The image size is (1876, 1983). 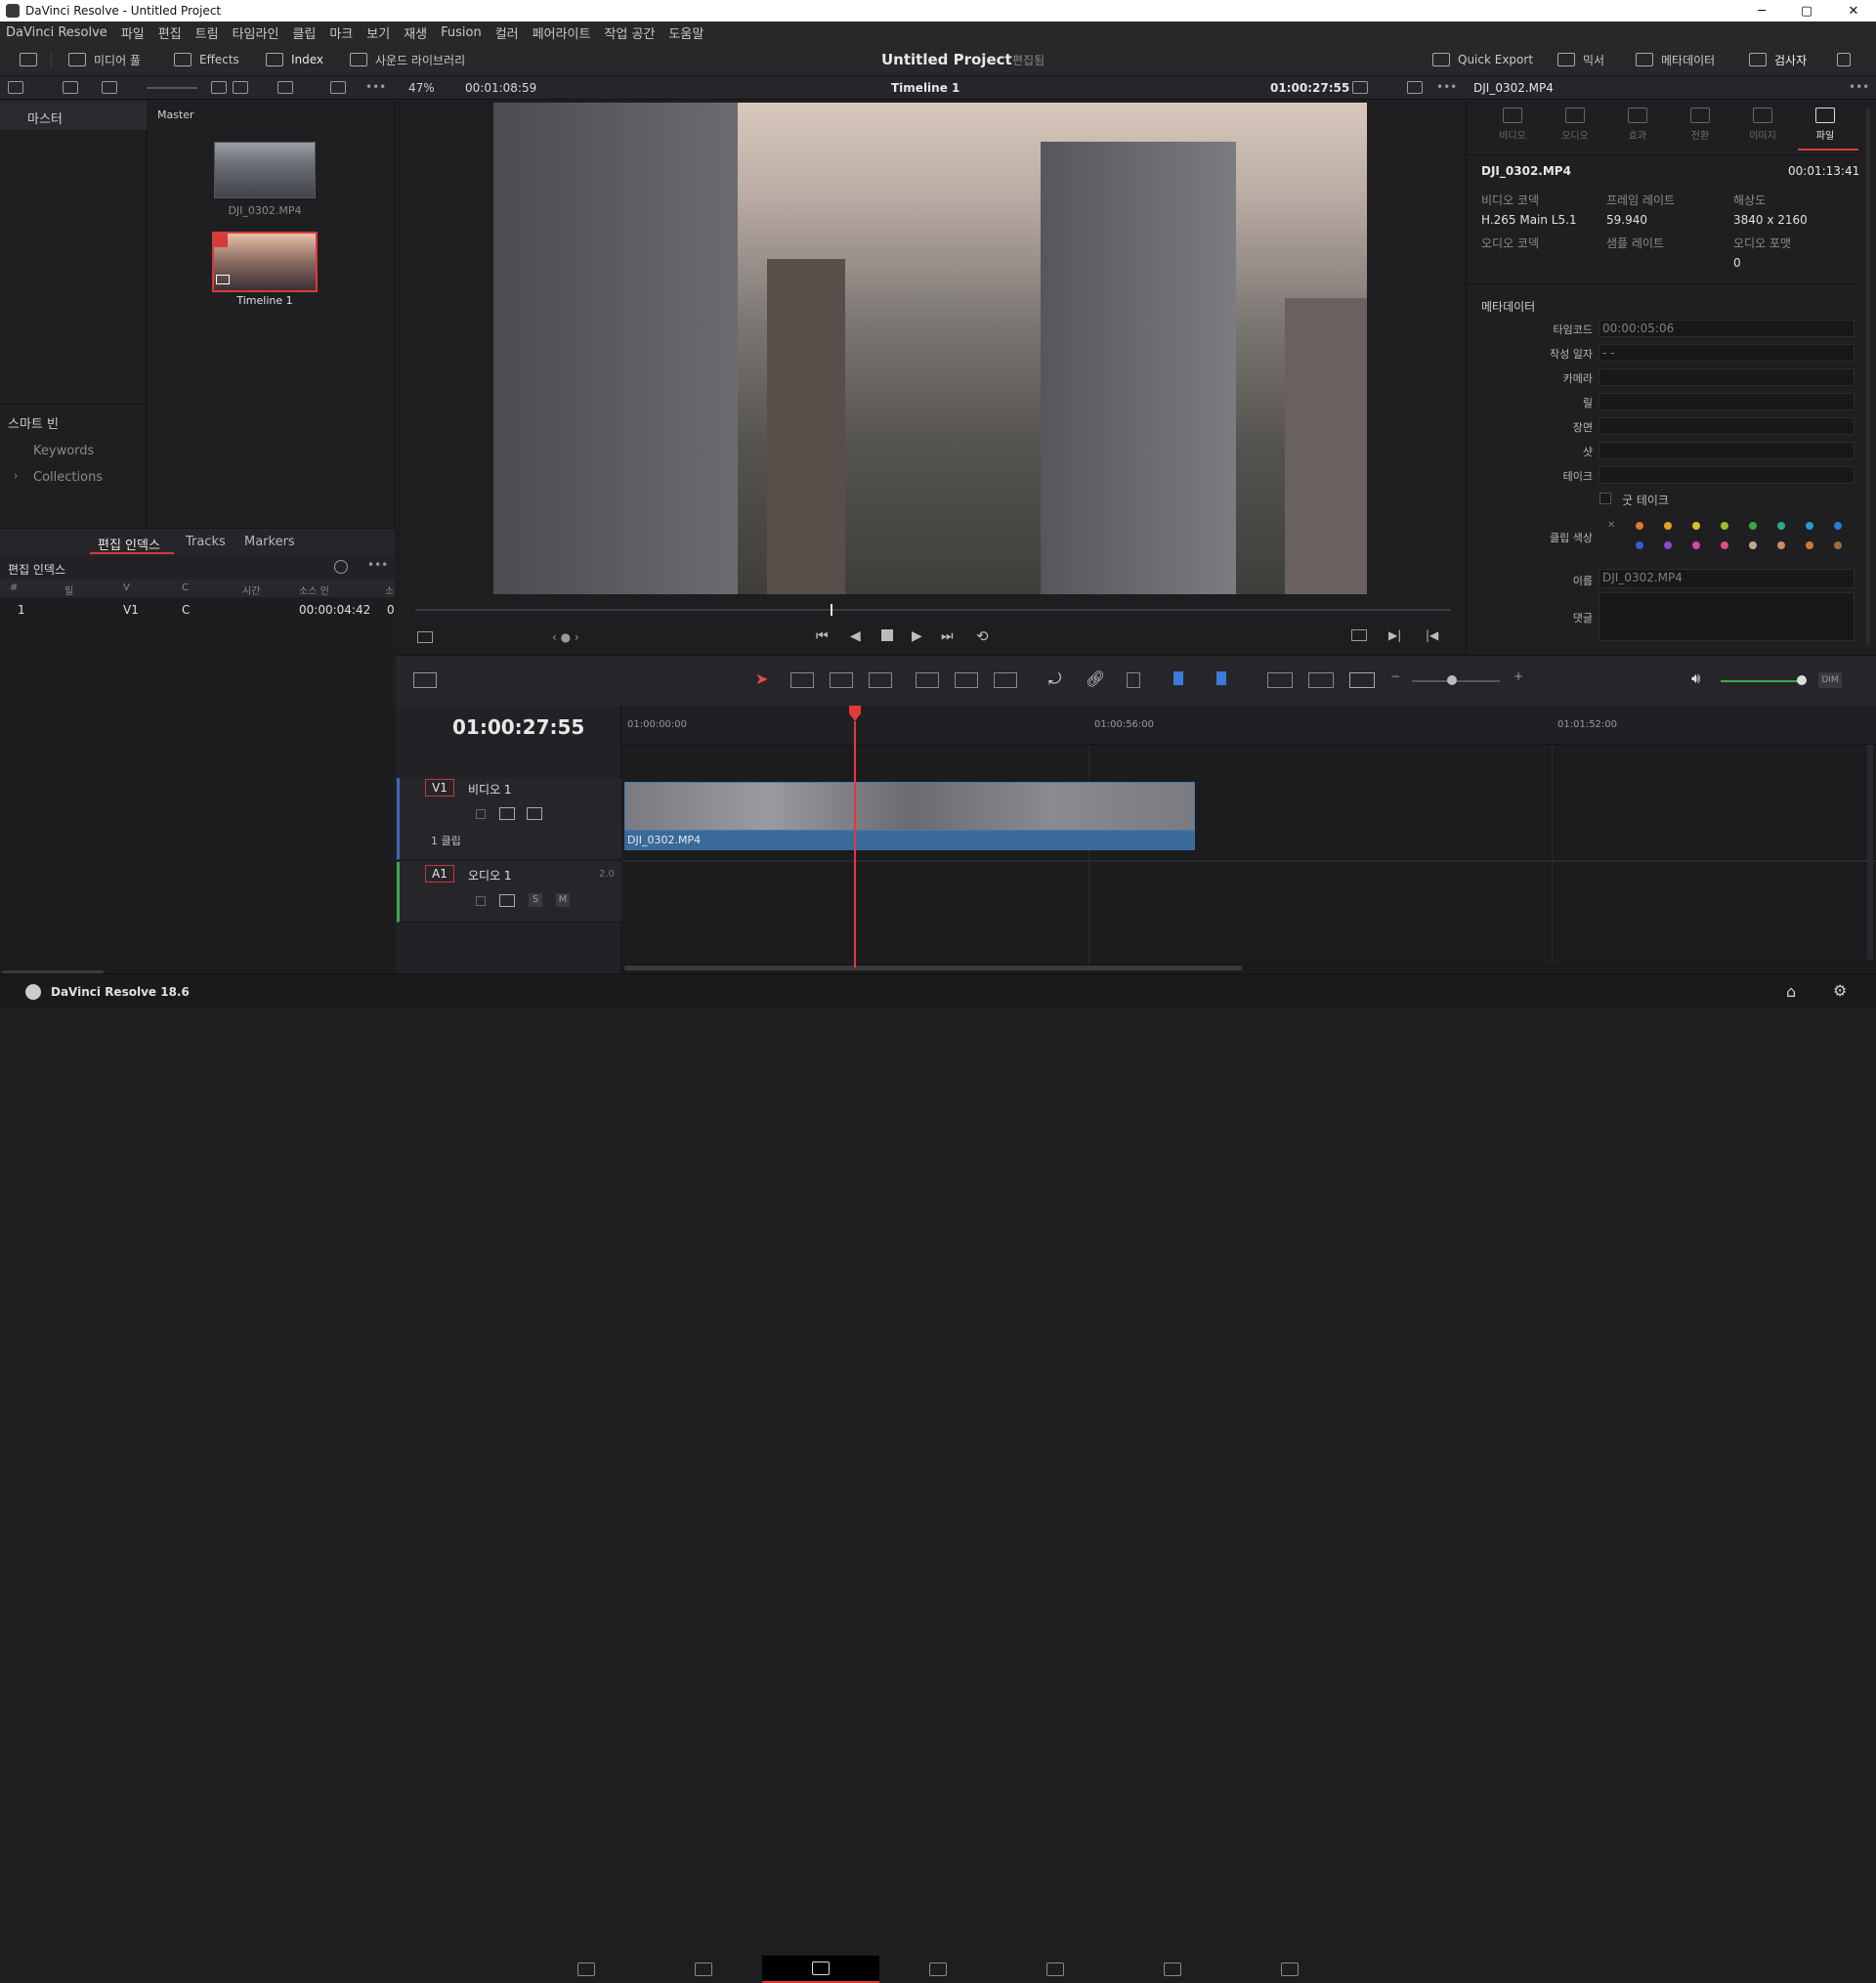 What do you see at coordinates (265, 262) in the screenshot?
I see `timeline-thumbnail` at bounding box center [265, 262].